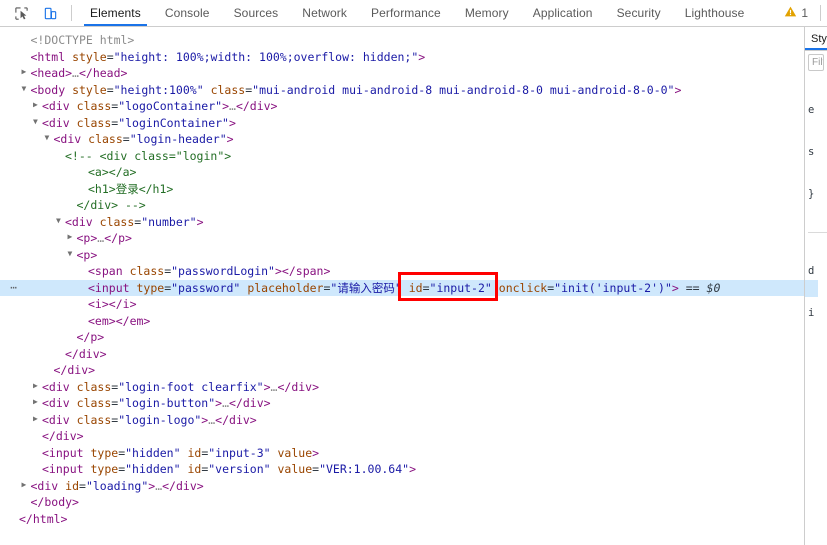 The width and height of the screenshot is (827, 545). I want to click on tab-lighthouse-label: Lighthouse, so click(714, 13).